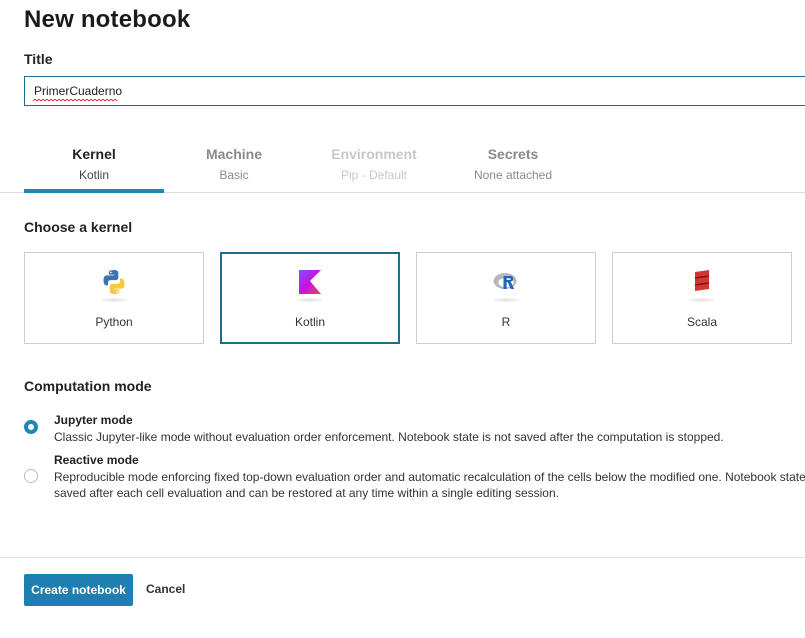  Describe the element at coordinates (505, 281) in the screenshot. I see `r-icon` at that location.